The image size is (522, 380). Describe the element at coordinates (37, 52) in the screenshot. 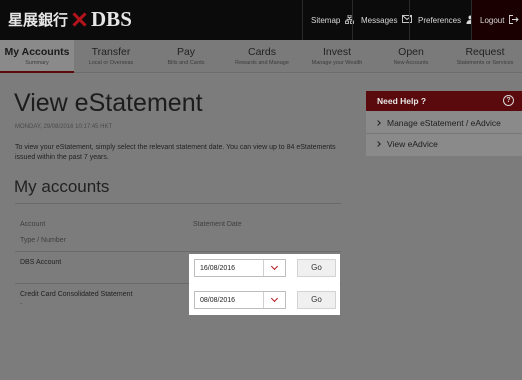

I see `nav-title: My Accounts` at that location.